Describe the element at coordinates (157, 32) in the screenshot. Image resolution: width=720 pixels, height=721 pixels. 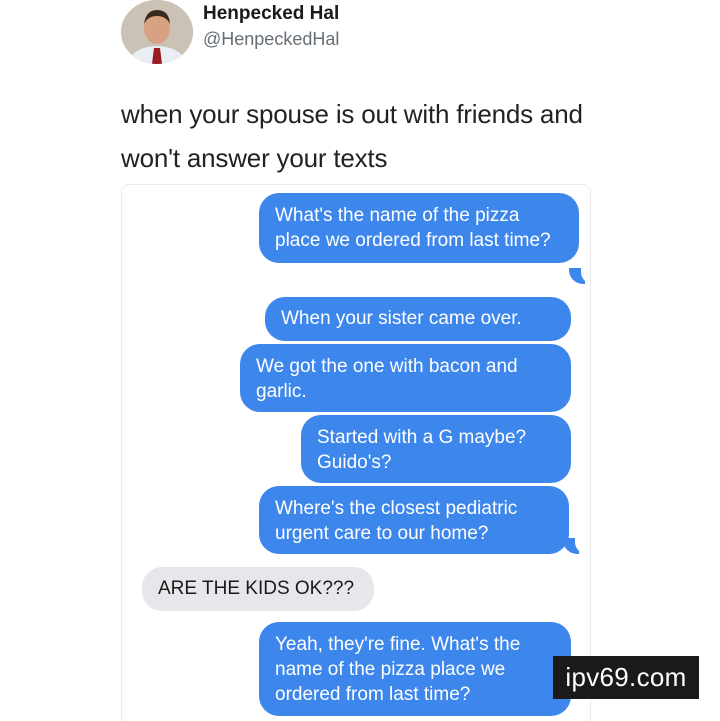
I see `avatar` at that location.